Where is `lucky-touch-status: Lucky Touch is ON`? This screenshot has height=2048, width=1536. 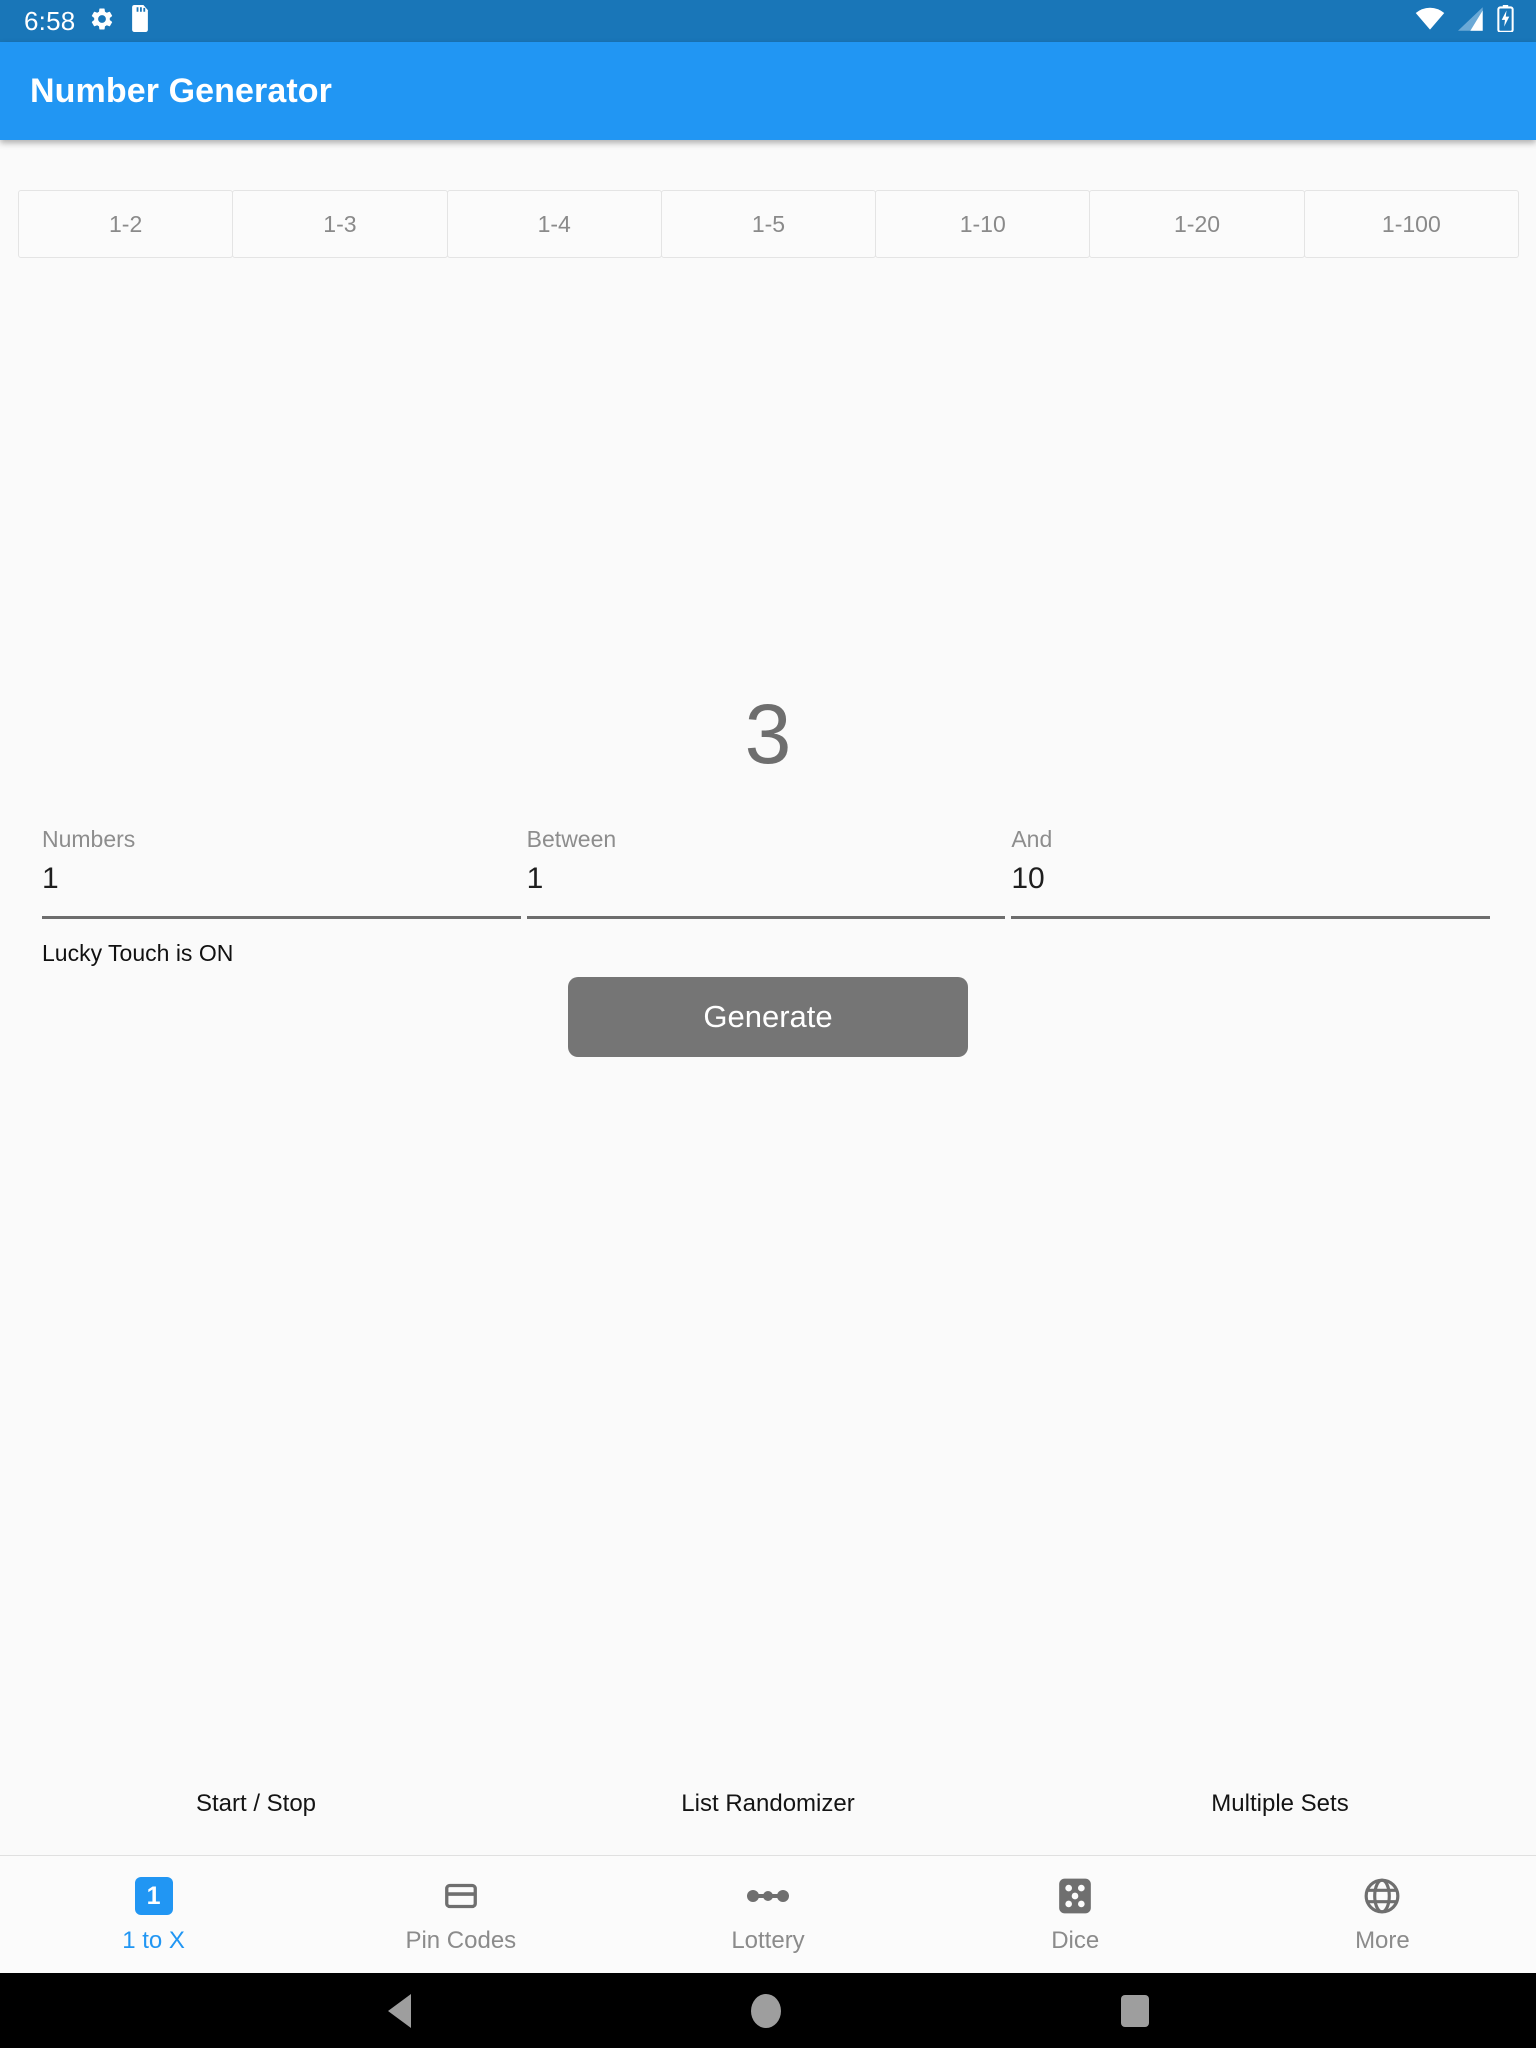 lucky-touch-status: Lucky Touch is ON is located at coordinates (138, 953).